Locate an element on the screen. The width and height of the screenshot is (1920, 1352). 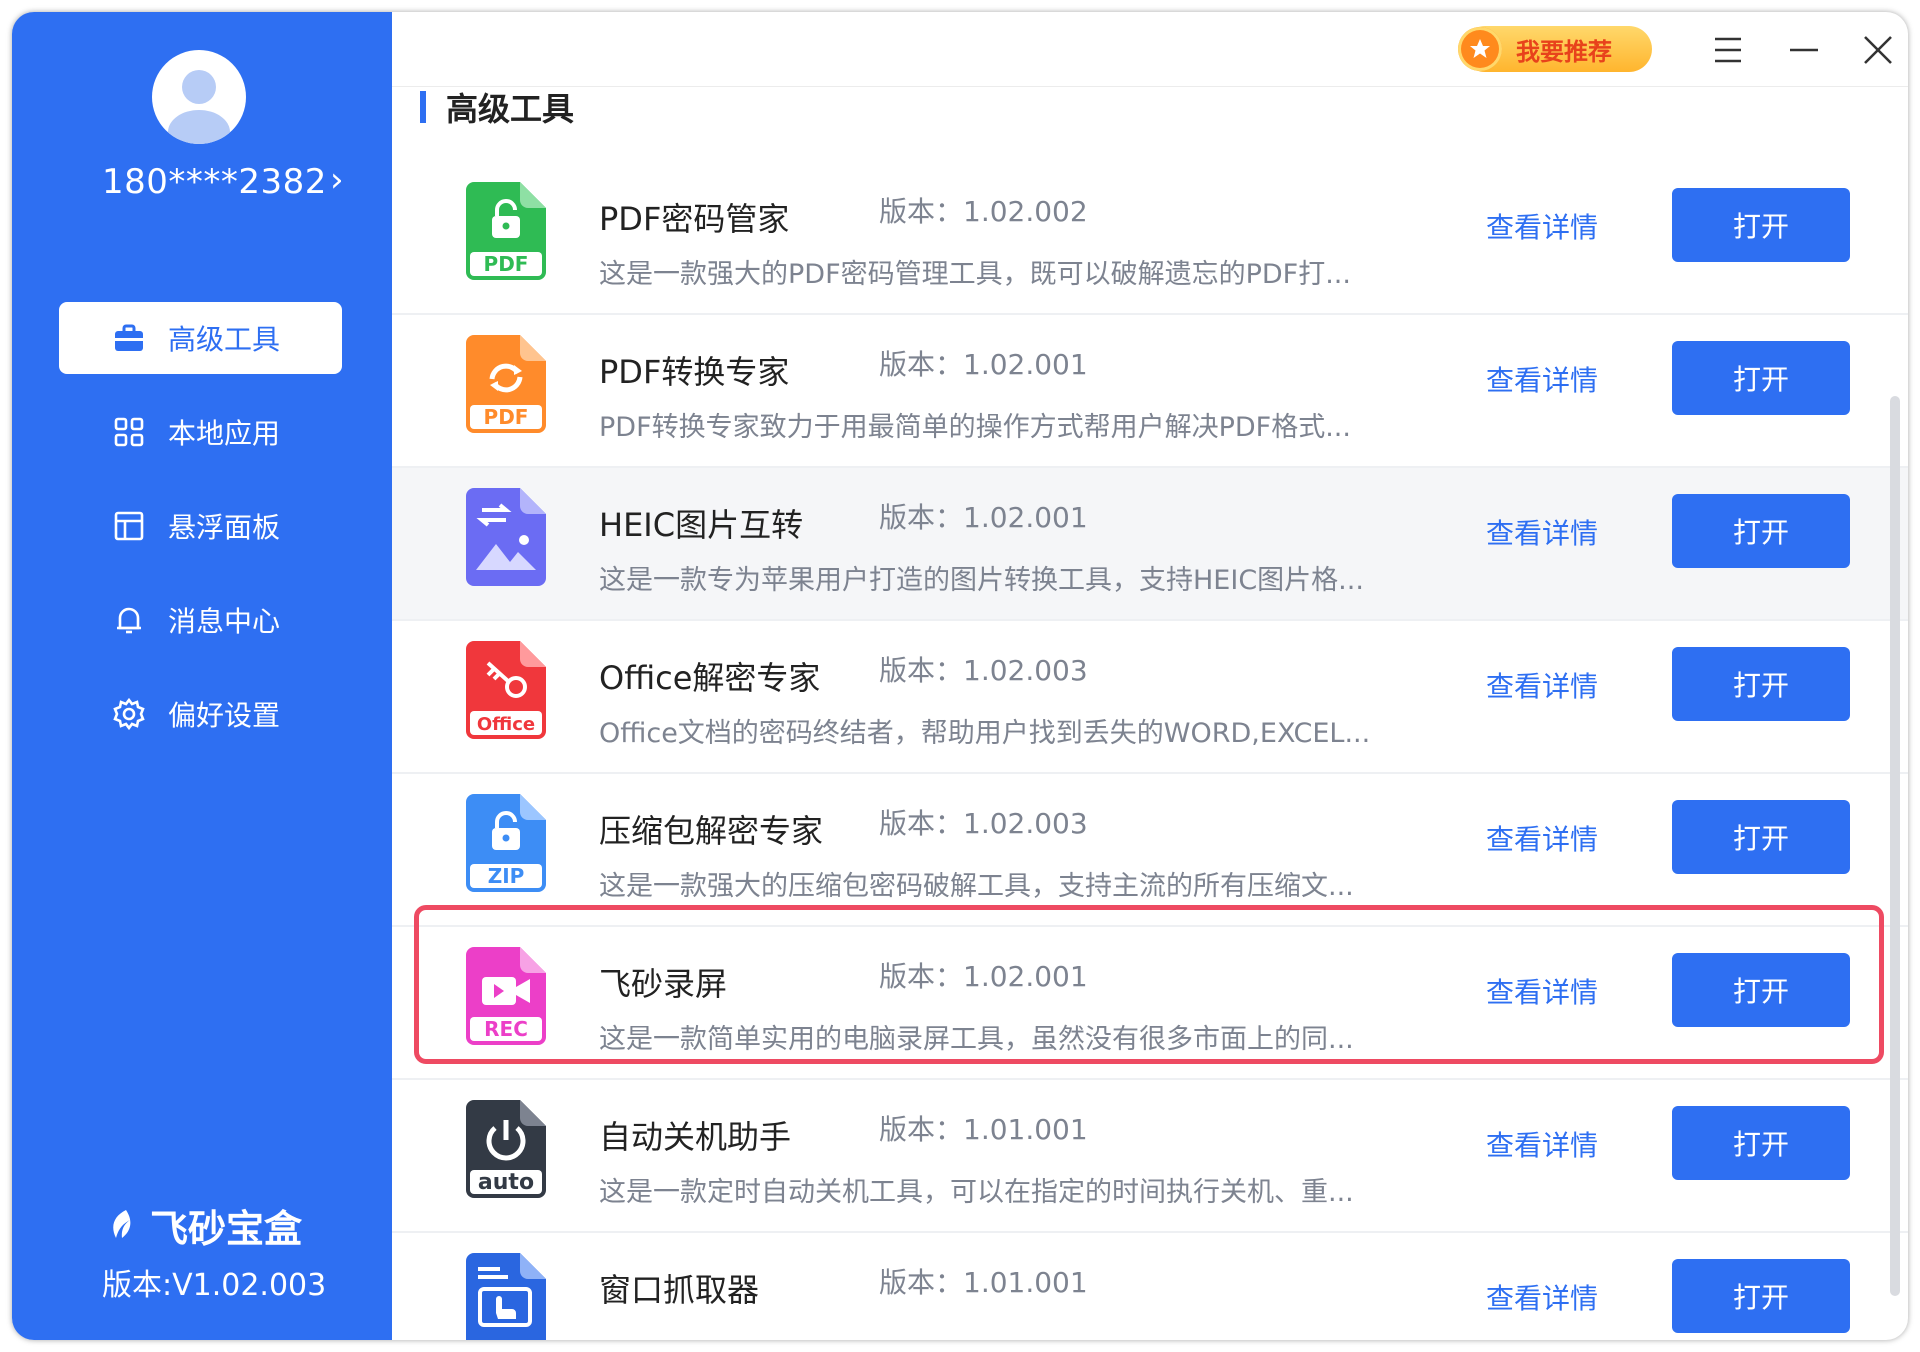
close-icon is located at coordinates (1878, 50).